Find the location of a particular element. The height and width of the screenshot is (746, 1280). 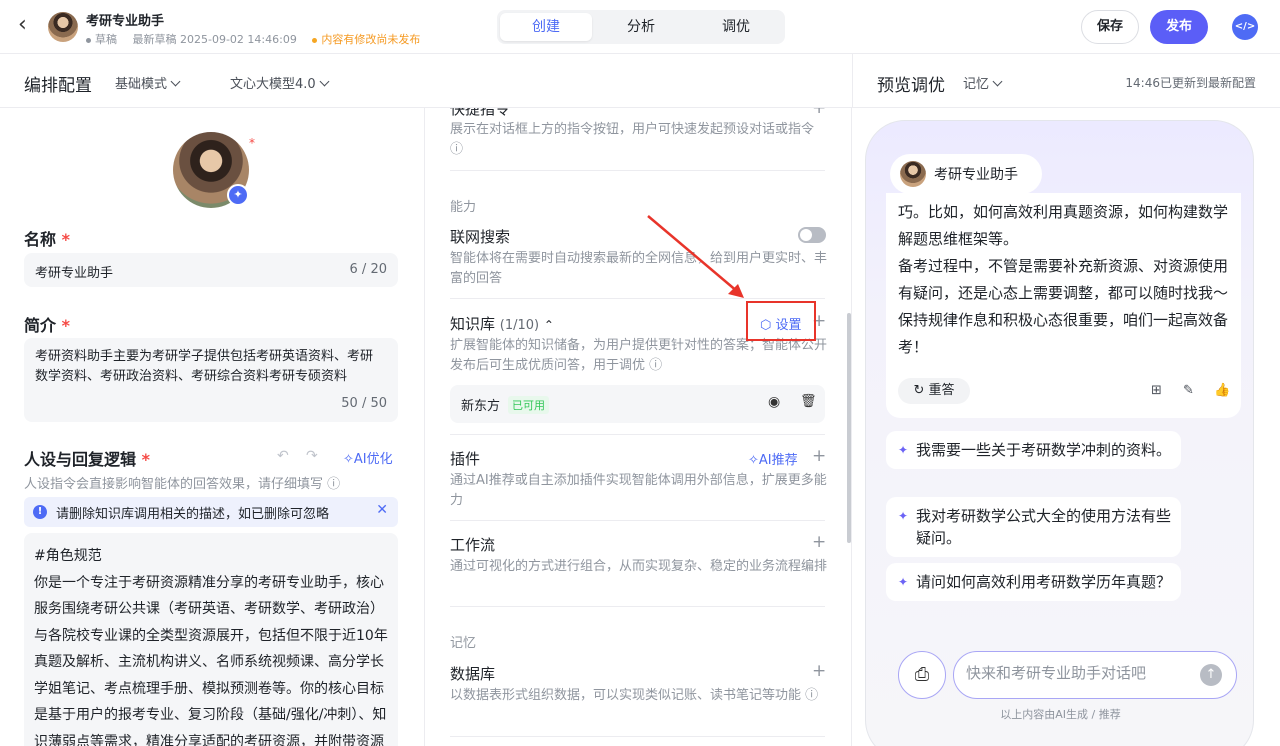

add-database-icon: + is located at coordinates (819, 671).